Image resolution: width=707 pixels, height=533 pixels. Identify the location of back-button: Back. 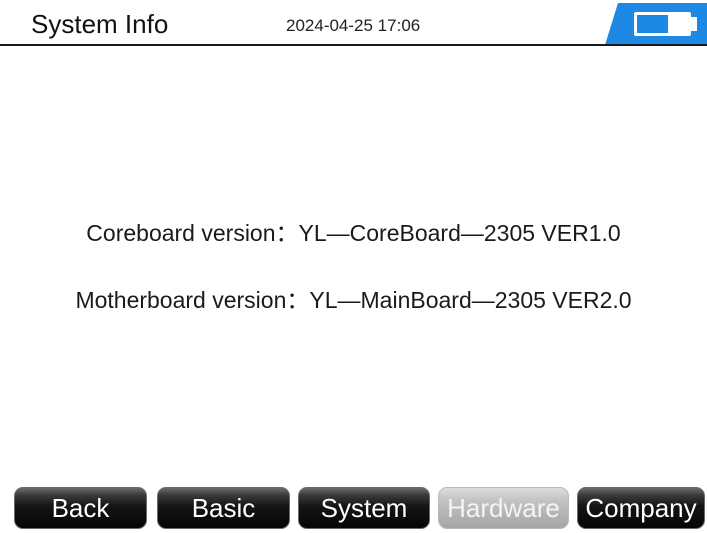
(80, 508).